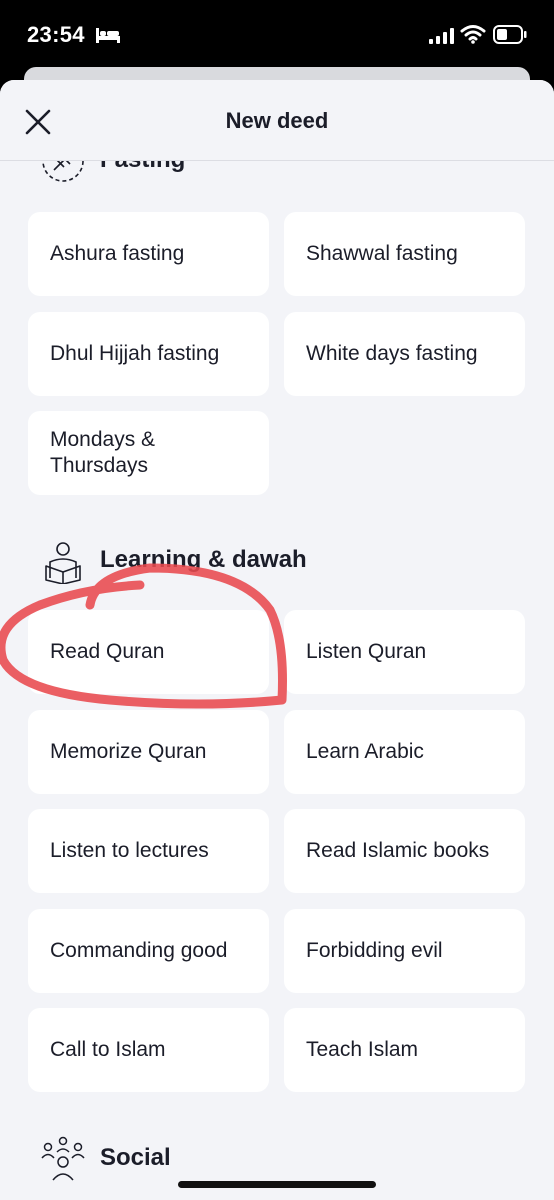 This screenshot has height=1200, width=554. I want to click on reading-person-icon, so click(63, 563).